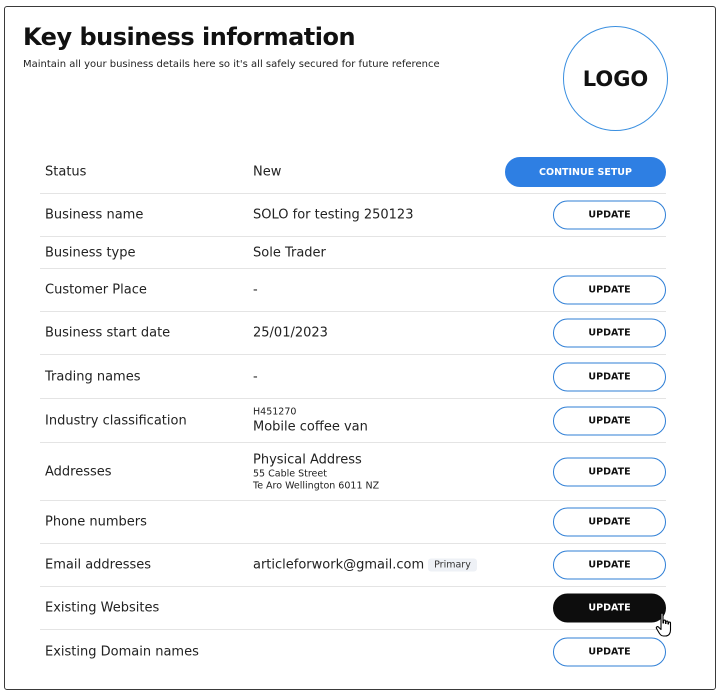 This screenshot has width=720, height=696. I want to click on row-value: 25/01/2023, so click(290, 333).